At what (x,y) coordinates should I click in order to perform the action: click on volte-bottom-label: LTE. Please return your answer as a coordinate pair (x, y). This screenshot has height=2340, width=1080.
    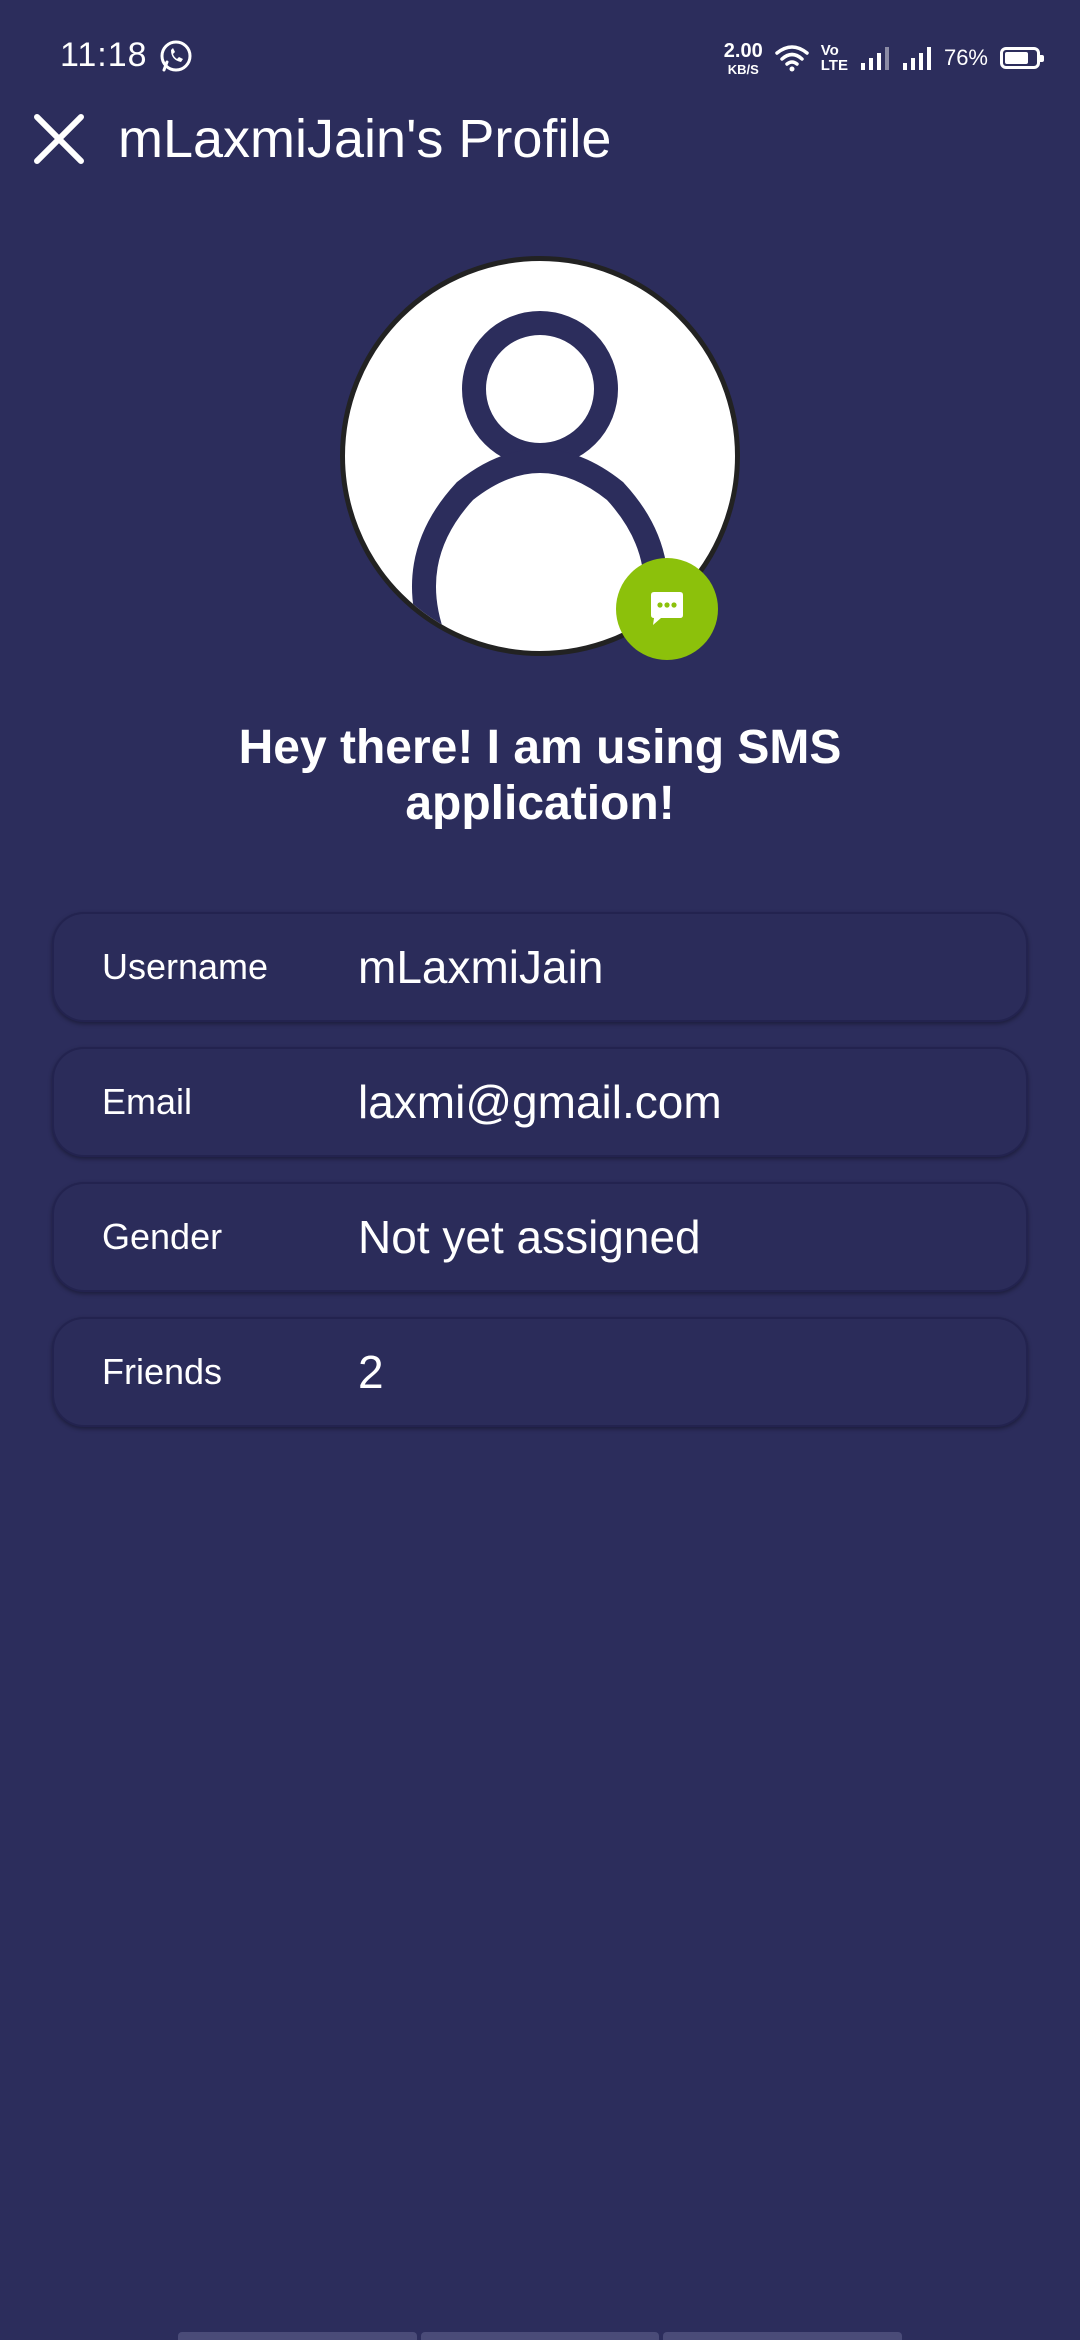
    Looking at the image, I should click on (834, 65).